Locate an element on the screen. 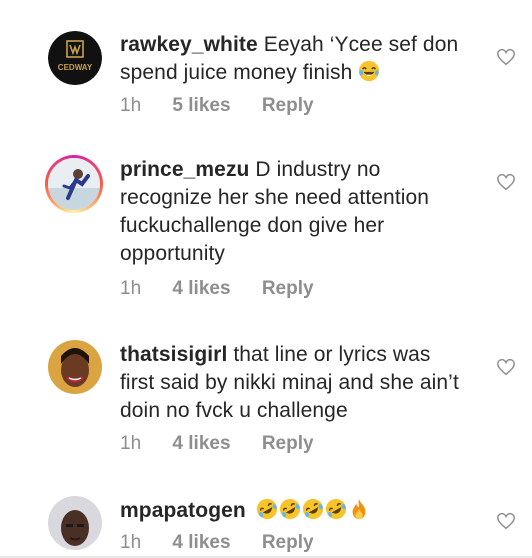 Image resolution: width=532 pixels, height=558 pixels. avatar: CEDWAY is located at coordinates (75, 58).